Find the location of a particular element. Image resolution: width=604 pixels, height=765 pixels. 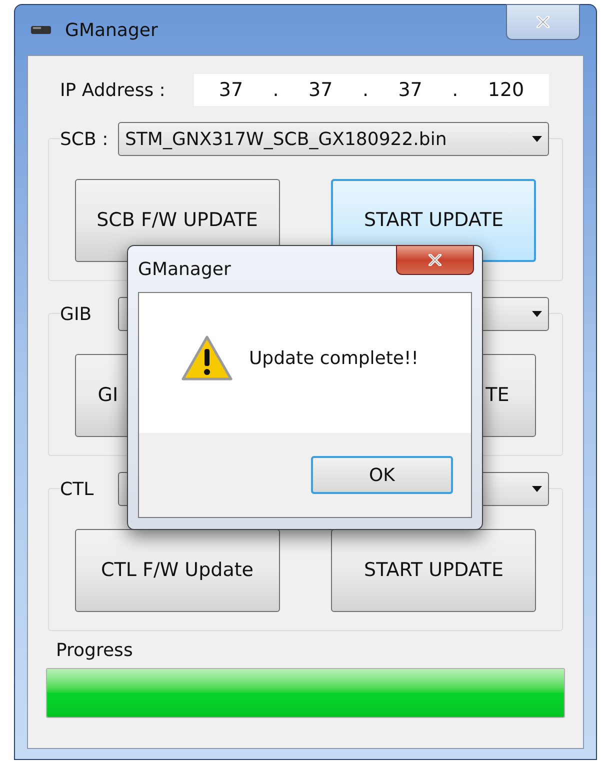

ip-address-label: IP Address : is located at coordinates (113, 90).